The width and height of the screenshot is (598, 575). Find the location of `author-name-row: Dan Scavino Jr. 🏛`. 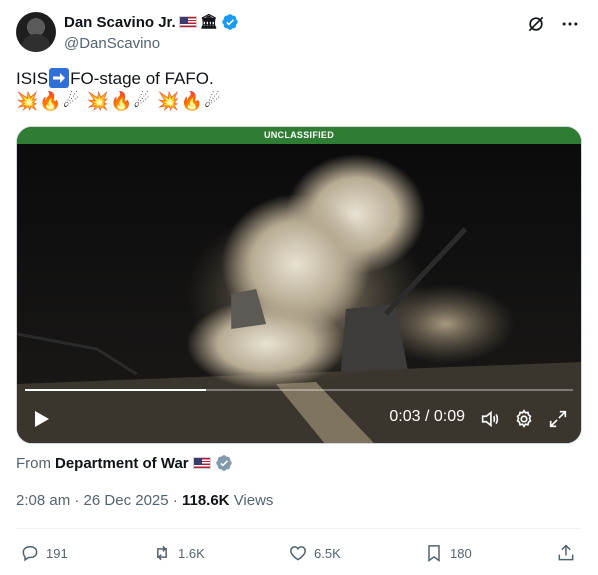

author-name-row: Dan Scavino Jr. 🏛 is located at coordinates (151, 22).